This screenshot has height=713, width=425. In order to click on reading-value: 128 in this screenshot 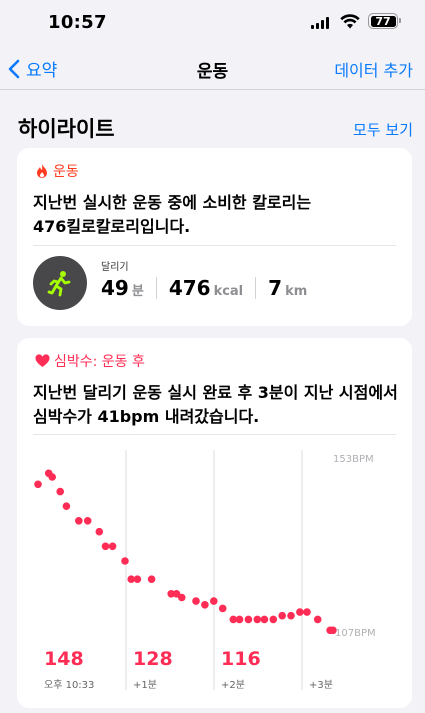, I will do `click(153, 659)`.